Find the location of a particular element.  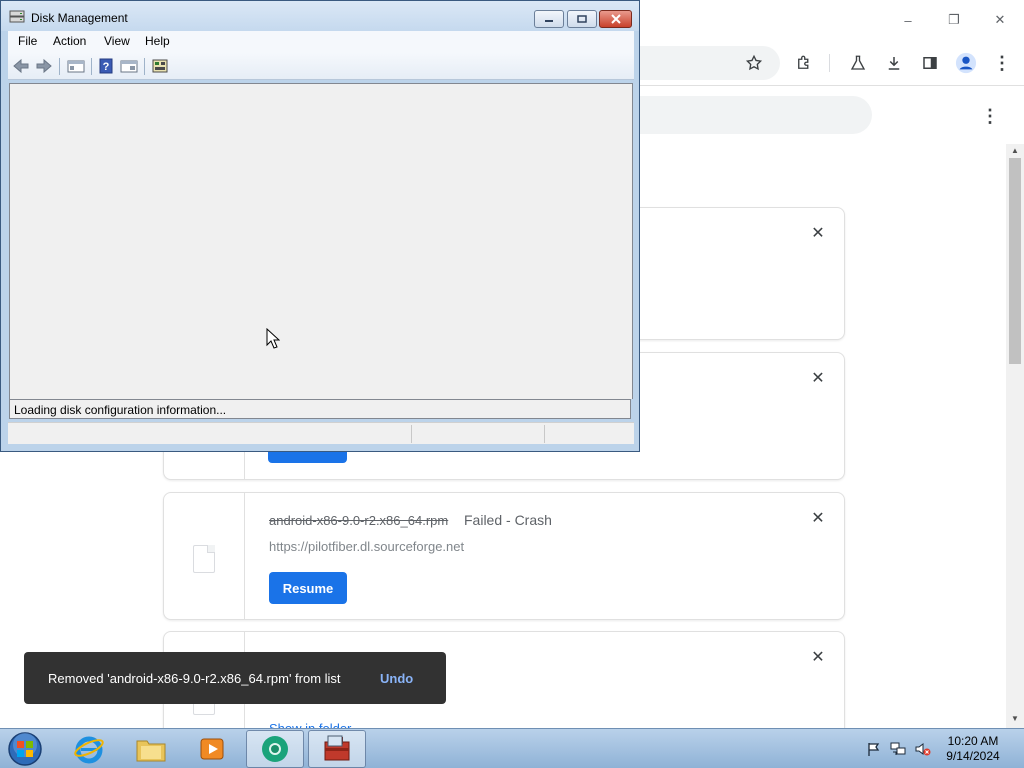

disk-management-app-icon is located at coordinates (17, 16).